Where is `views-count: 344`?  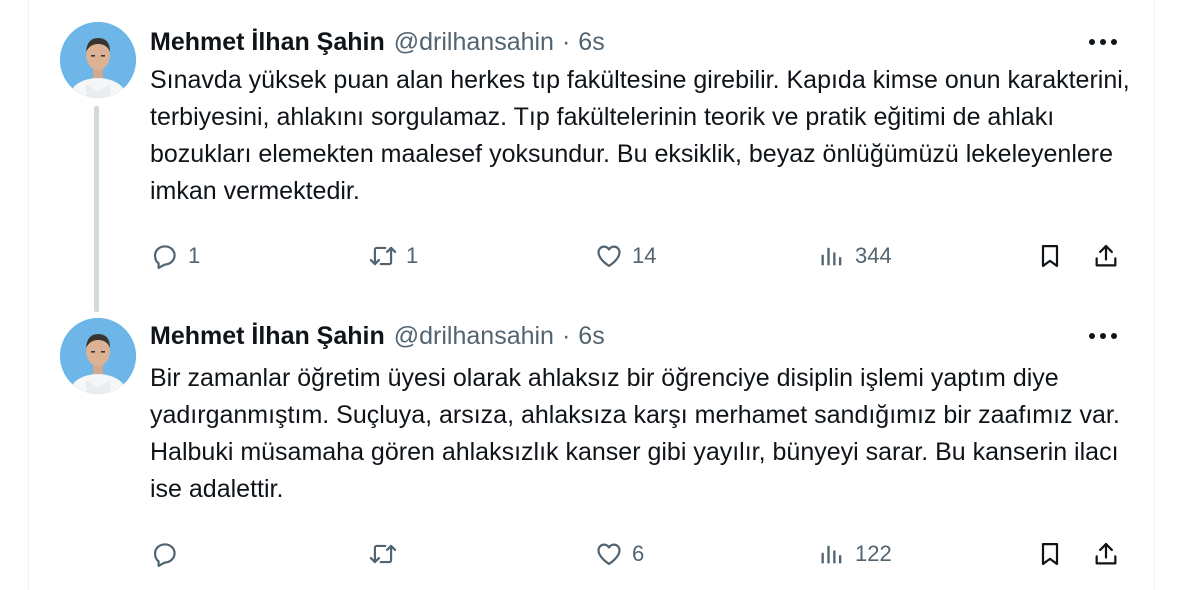 views-count: 344 is located at coordinates (873, 255).